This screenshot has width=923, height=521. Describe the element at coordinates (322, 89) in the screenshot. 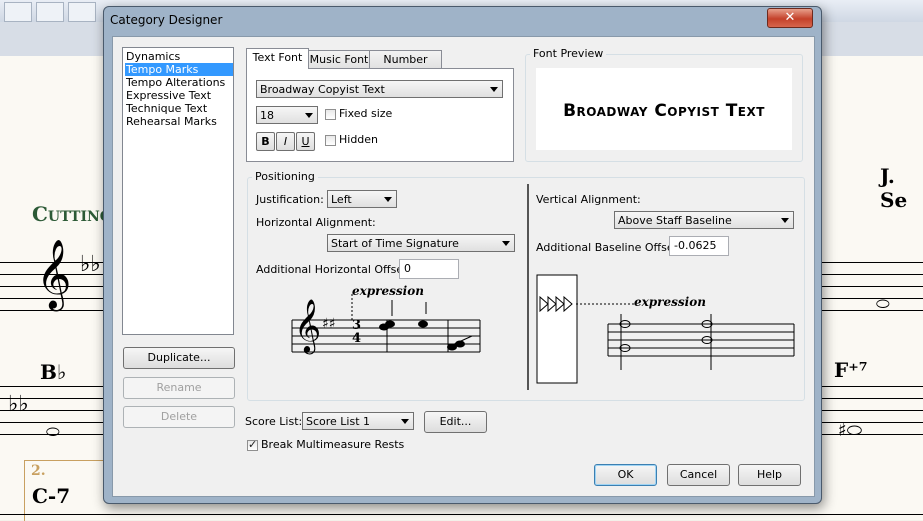

I see `font-name-value: Broadway Copyist Text` at that location.